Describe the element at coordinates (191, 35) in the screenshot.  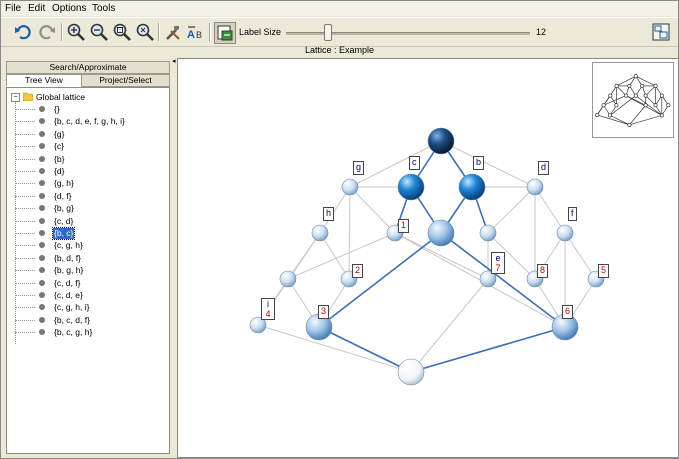
I see `svg-text: A` at that location.